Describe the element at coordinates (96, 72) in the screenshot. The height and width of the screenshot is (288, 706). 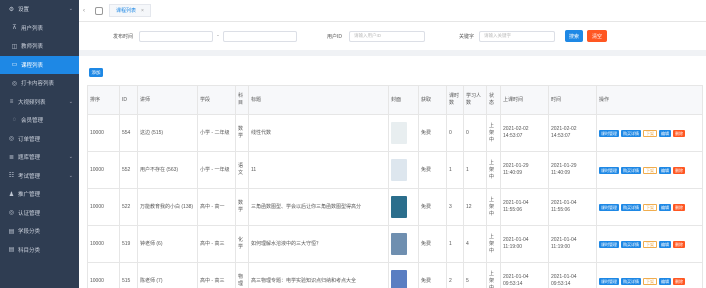
I see `add-button: 添加` at that location.